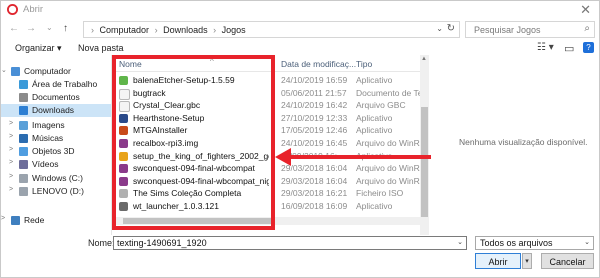 This screenshot has height=278, width=600. I want to click on file-date: 24/10/2019 16:42, so click(314, 105).